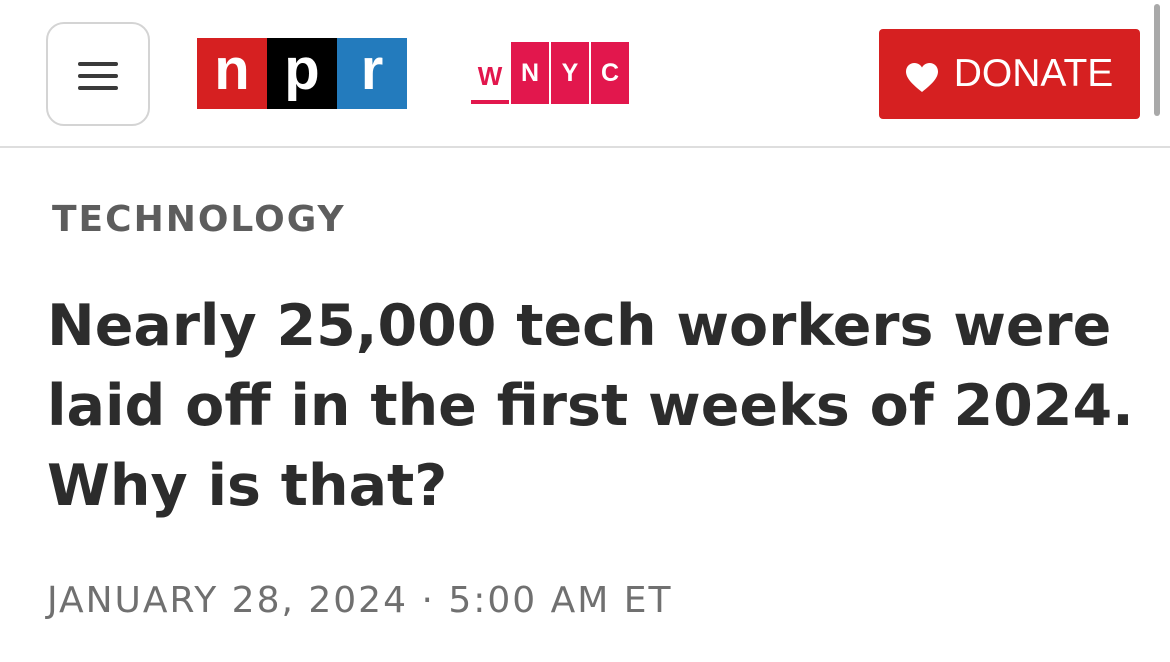 This screenshot has width=1170, height=662. I want to click on donate-button: DONATE, so click(1009, 74).